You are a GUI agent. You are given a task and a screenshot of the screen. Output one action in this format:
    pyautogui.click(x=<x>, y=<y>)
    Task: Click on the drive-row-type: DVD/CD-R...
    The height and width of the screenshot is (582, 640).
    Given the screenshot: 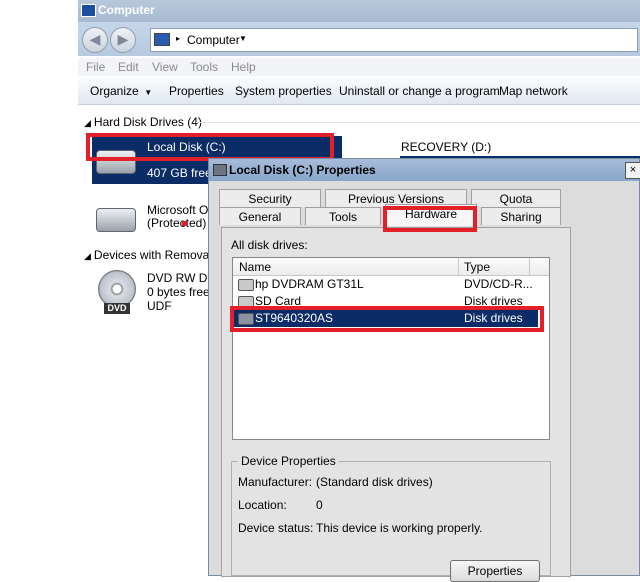 What is the action you would take?
    pyautogui.click(x=498, y=284)
    